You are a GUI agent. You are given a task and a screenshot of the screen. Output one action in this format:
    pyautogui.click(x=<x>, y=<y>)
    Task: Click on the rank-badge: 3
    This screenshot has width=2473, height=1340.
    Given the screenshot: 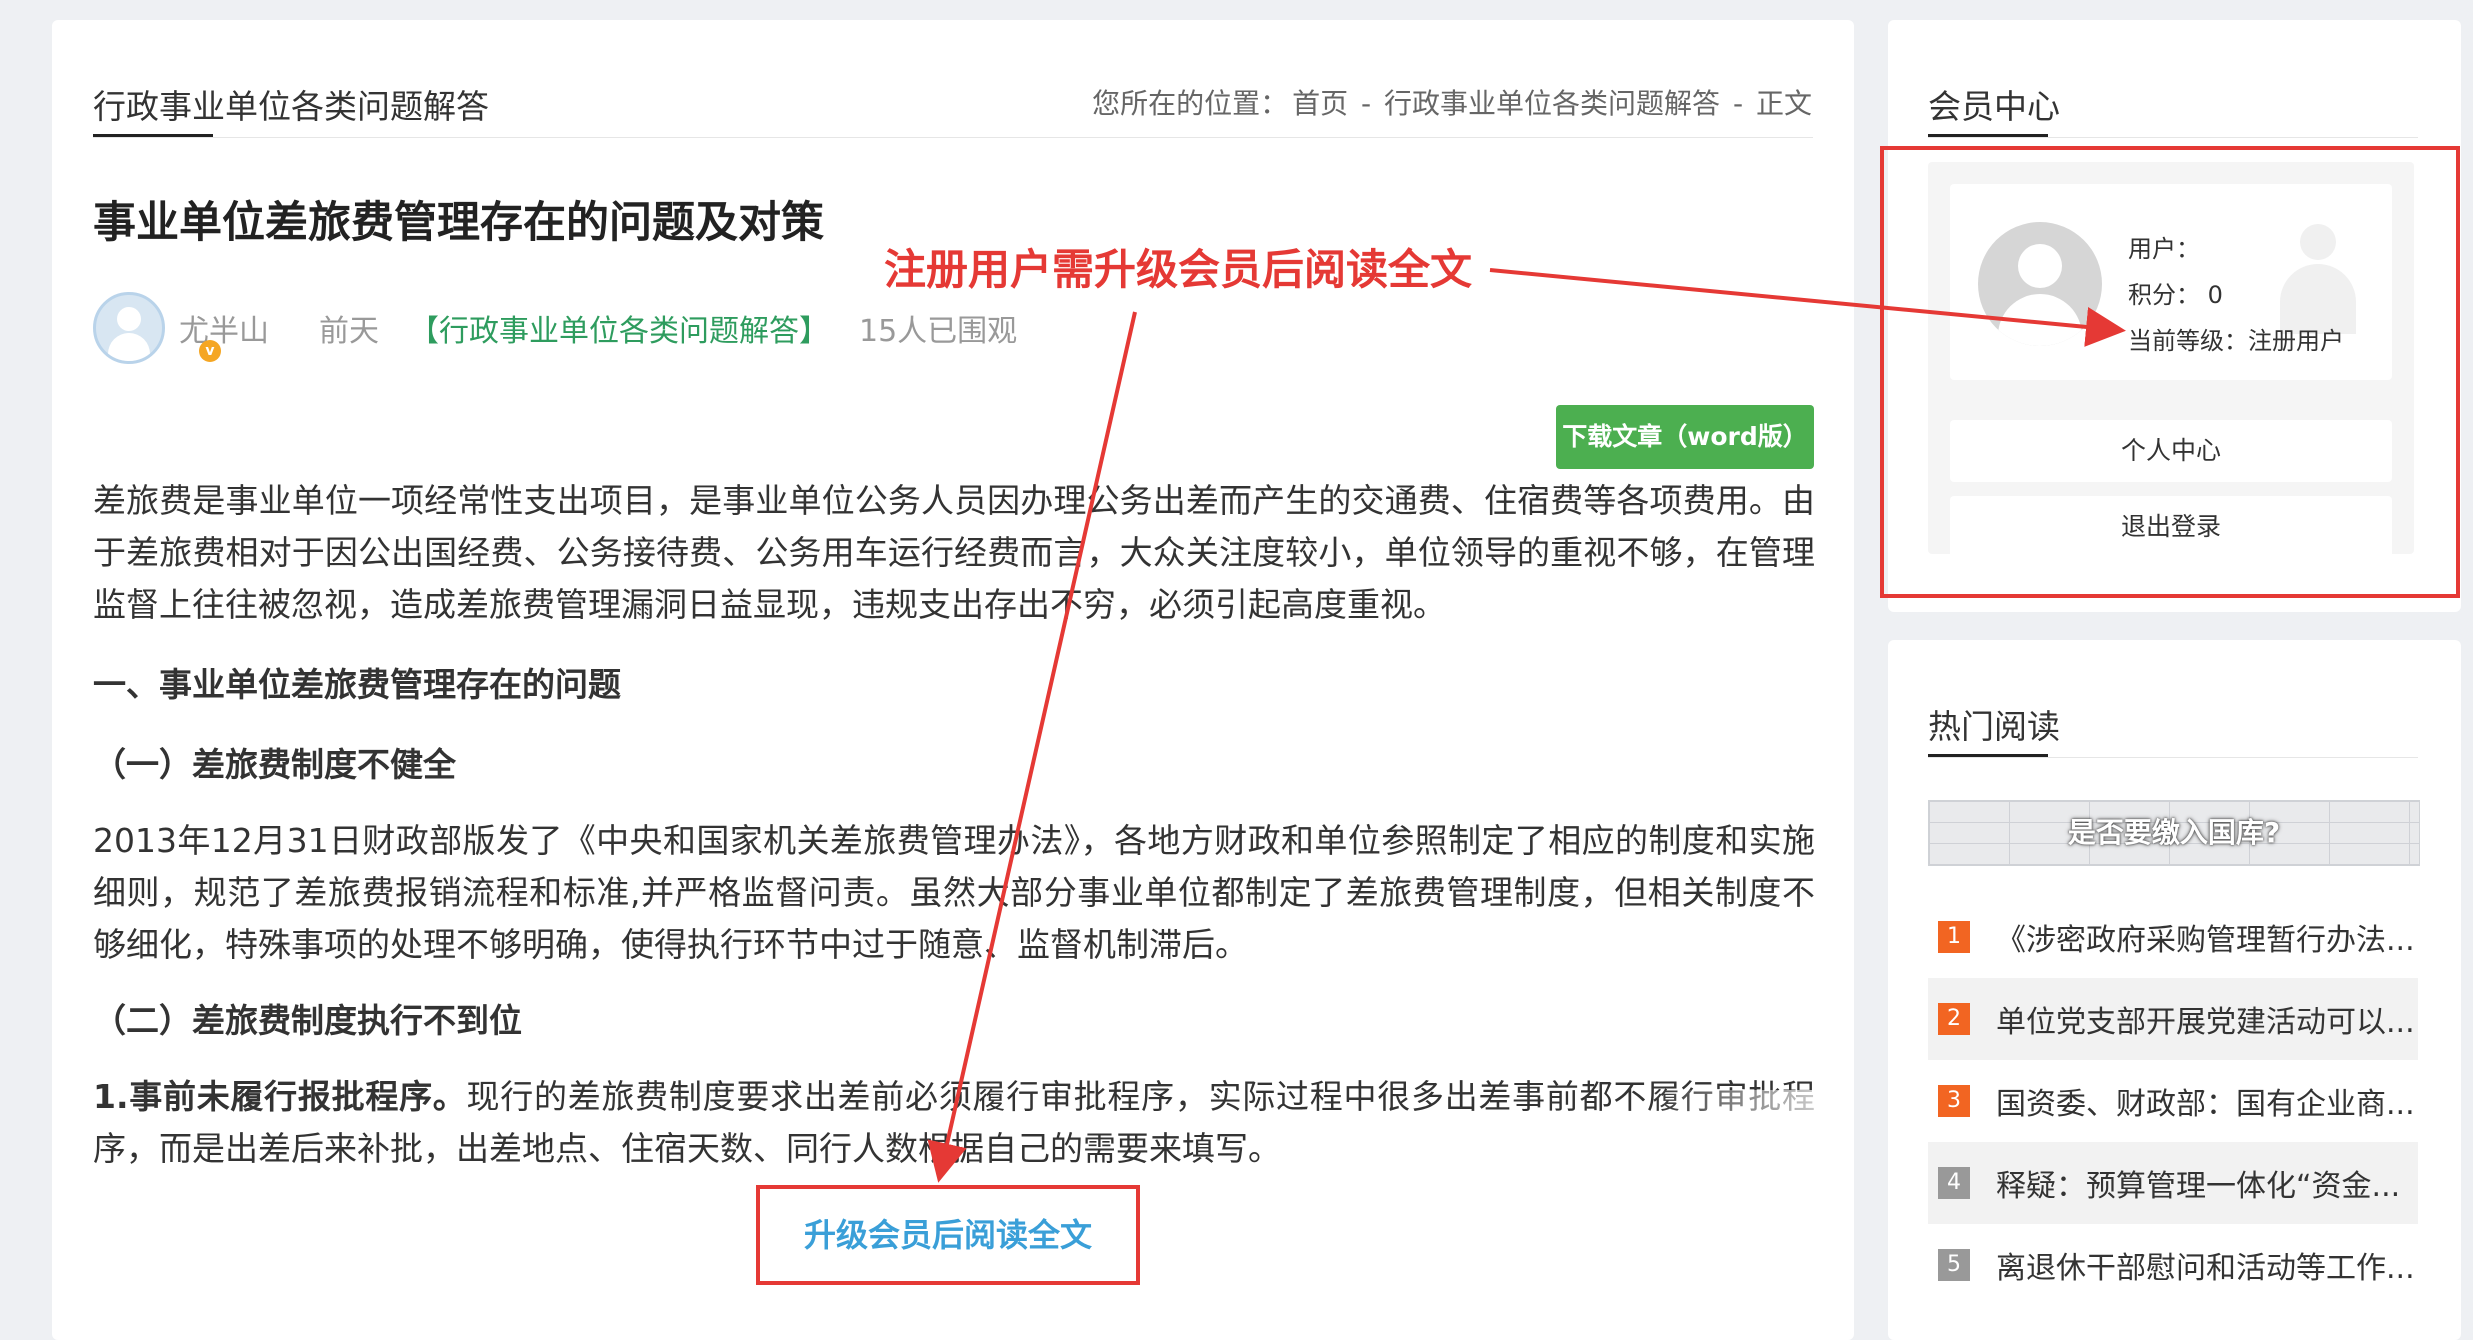 What is the action you would take?
    pyautogui.click(x=1954, y=1101)
    